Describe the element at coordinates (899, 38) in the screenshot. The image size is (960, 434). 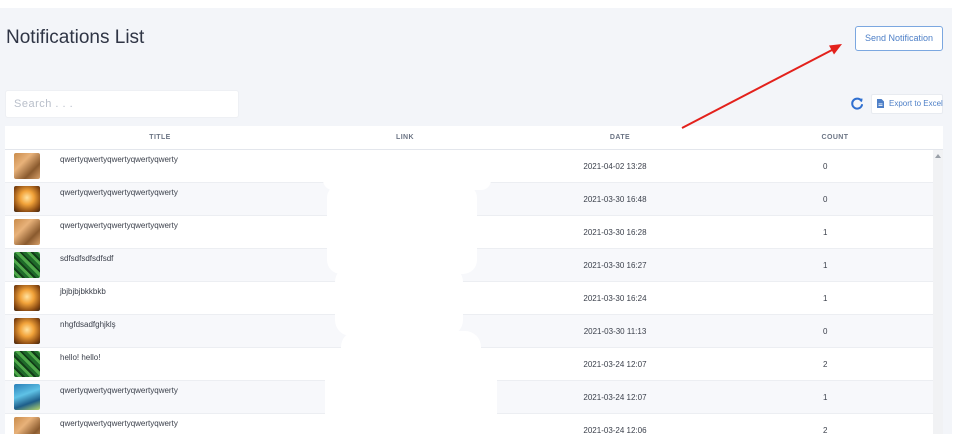
I see `send-notification-button: Send Notification` at that location.